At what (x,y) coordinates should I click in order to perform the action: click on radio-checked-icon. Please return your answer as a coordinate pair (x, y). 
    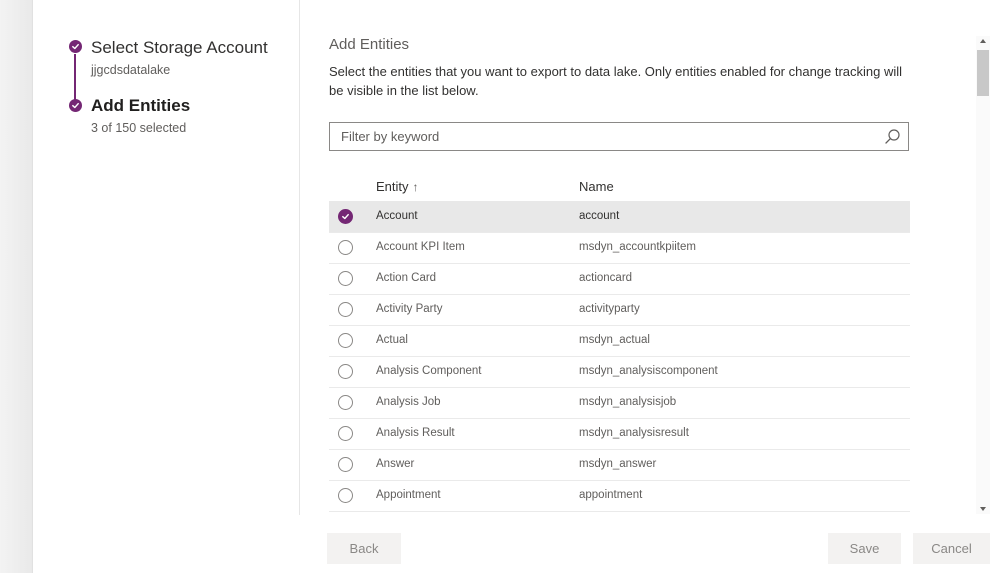
    Looking at the image, I should click on (345, 216).